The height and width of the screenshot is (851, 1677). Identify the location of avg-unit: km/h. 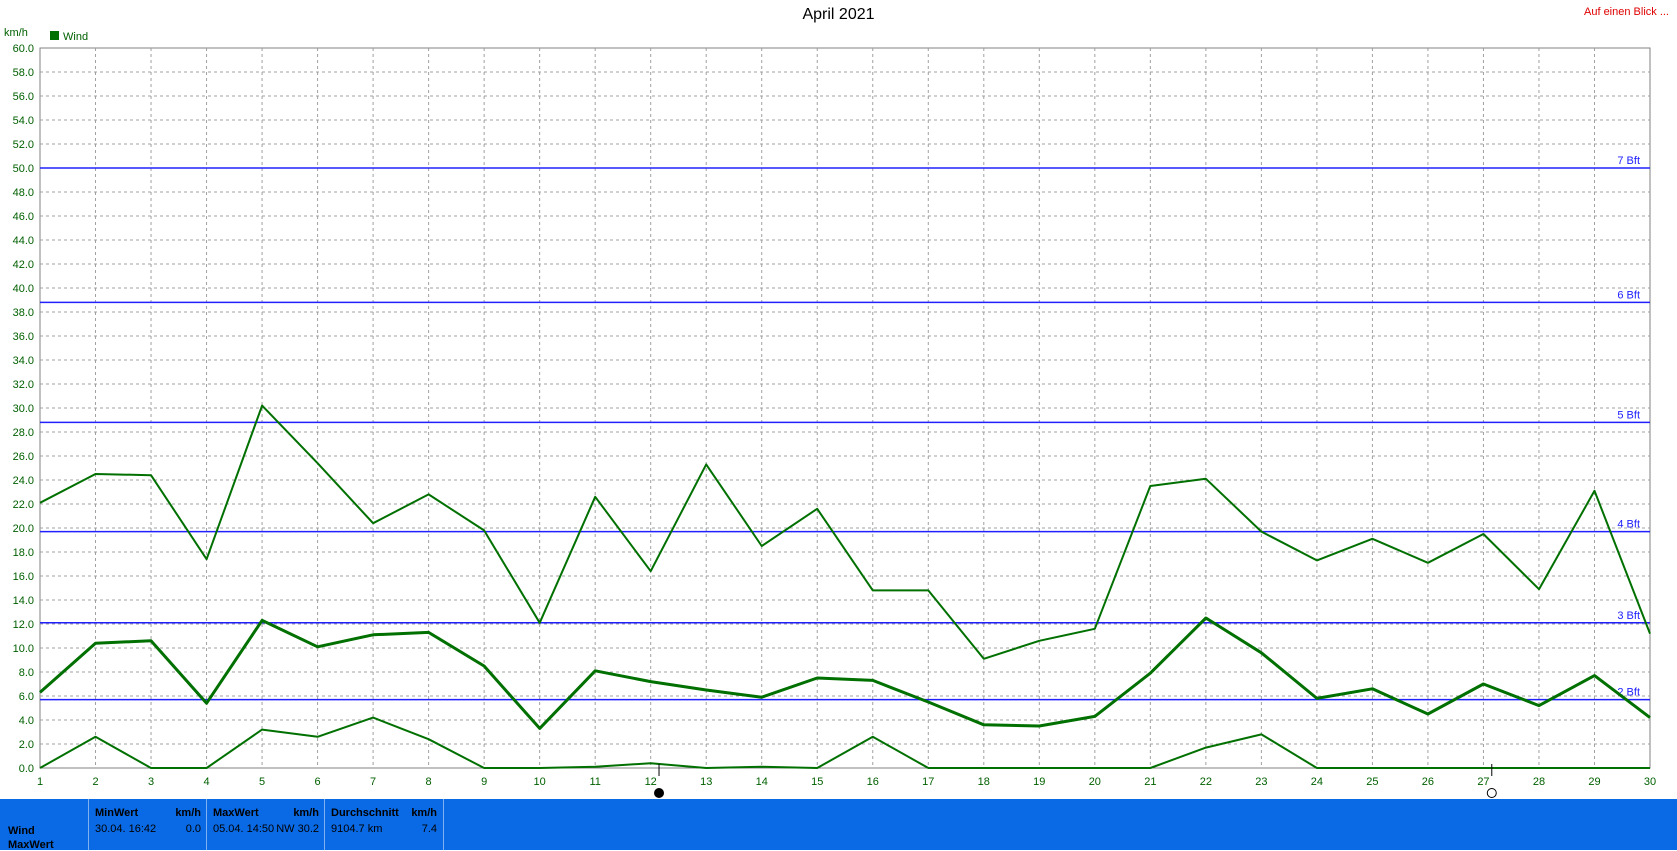
(424, 813).